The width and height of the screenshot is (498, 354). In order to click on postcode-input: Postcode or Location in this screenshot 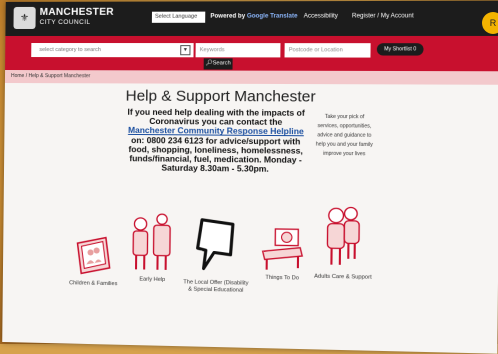, I will do `click(328, 50)`.